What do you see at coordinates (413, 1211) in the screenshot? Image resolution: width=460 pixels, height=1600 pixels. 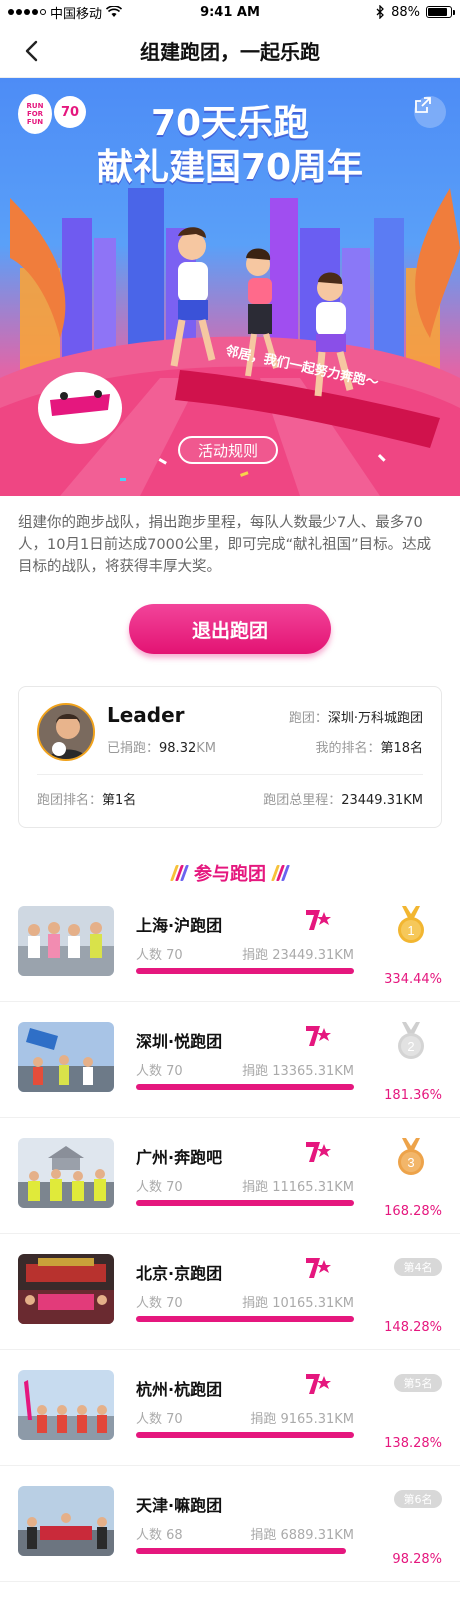 I see `team-percent: 168.28%` at bounding box center [413, 1211].